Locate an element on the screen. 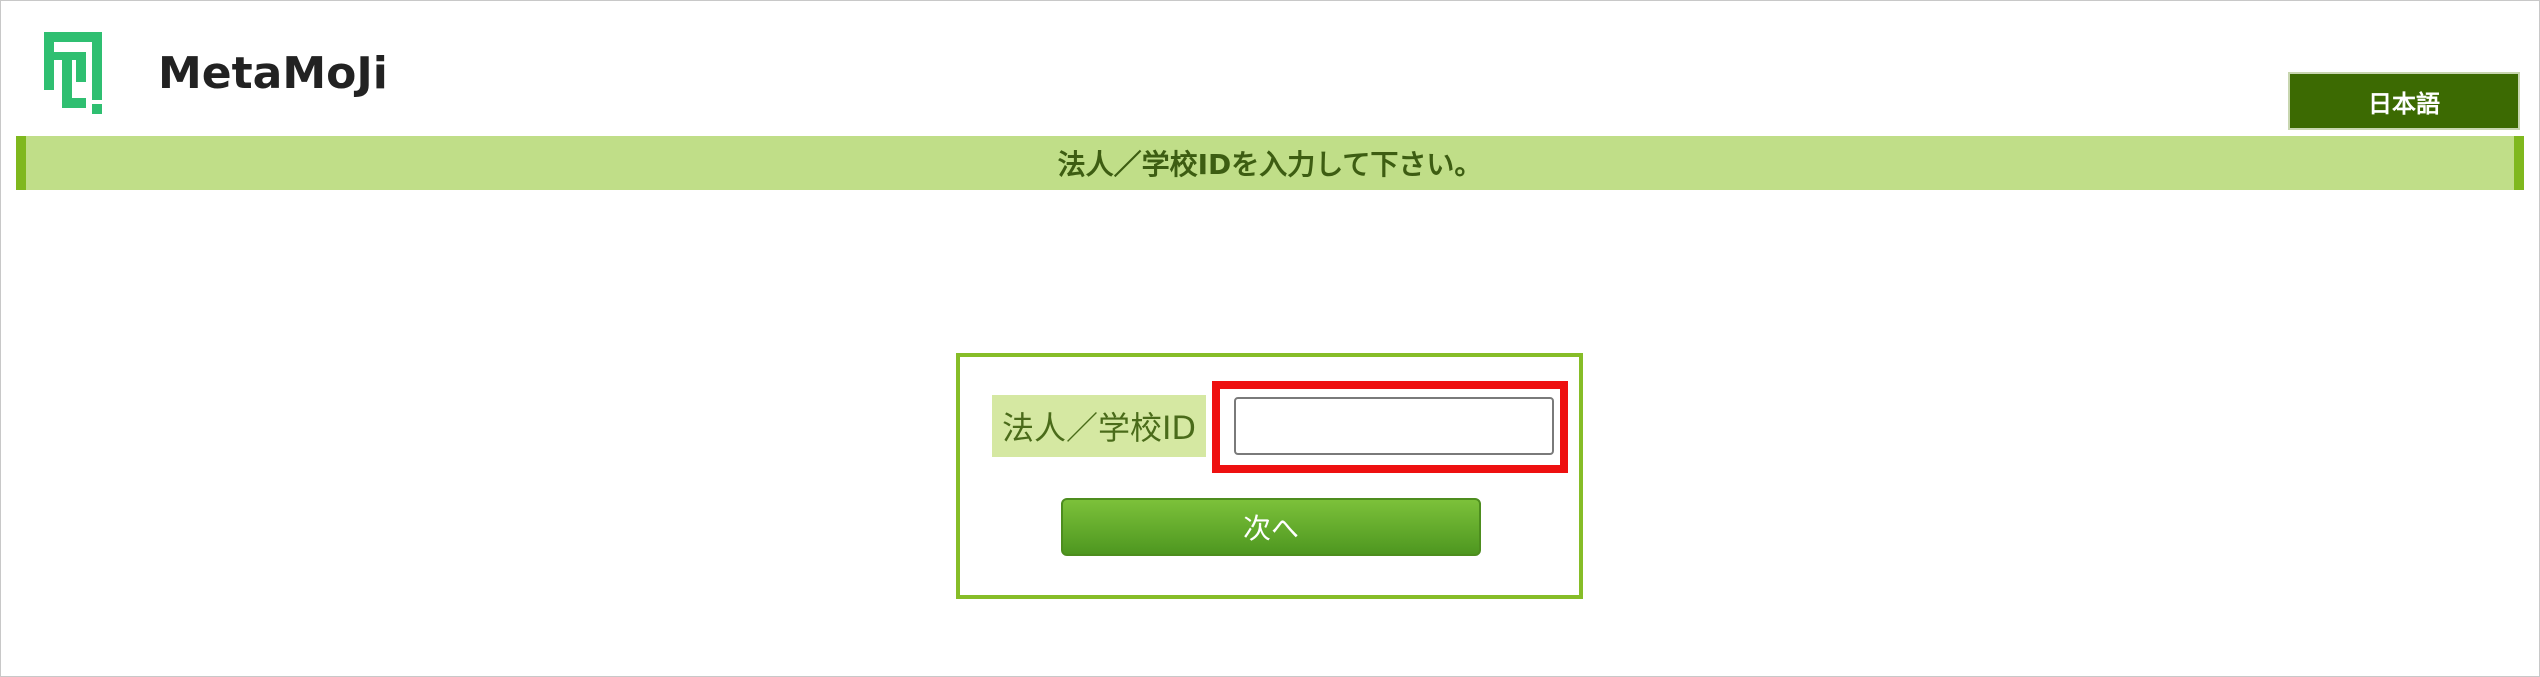 Image resolution: width=2540 pixels, height=677 pixels. banner-text: 法人／学校IDを入力して下さい。 is located at coordinates (1270, 164).